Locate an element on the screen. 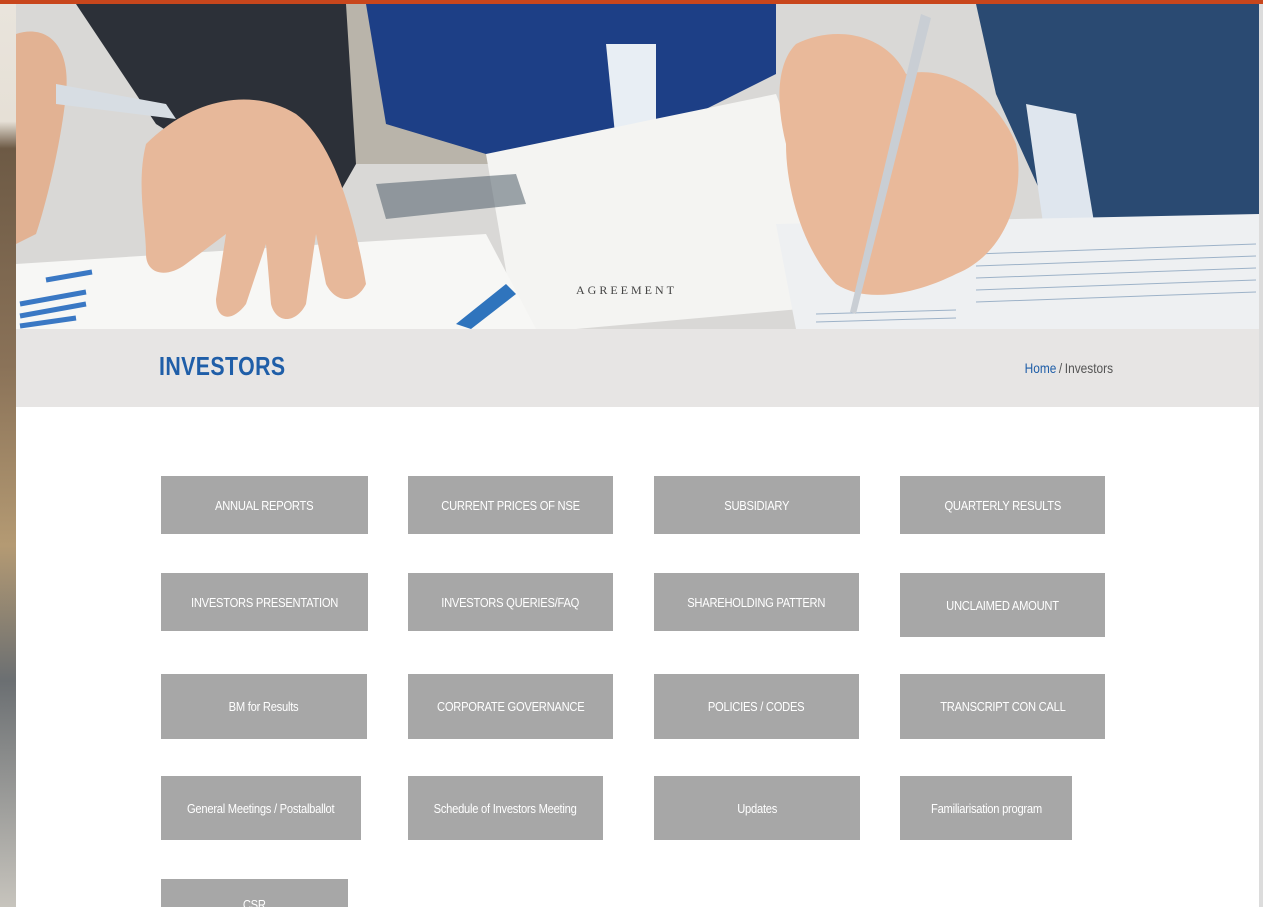  breadcrumb: Home / Investors is located at coordinates (1069, 368).